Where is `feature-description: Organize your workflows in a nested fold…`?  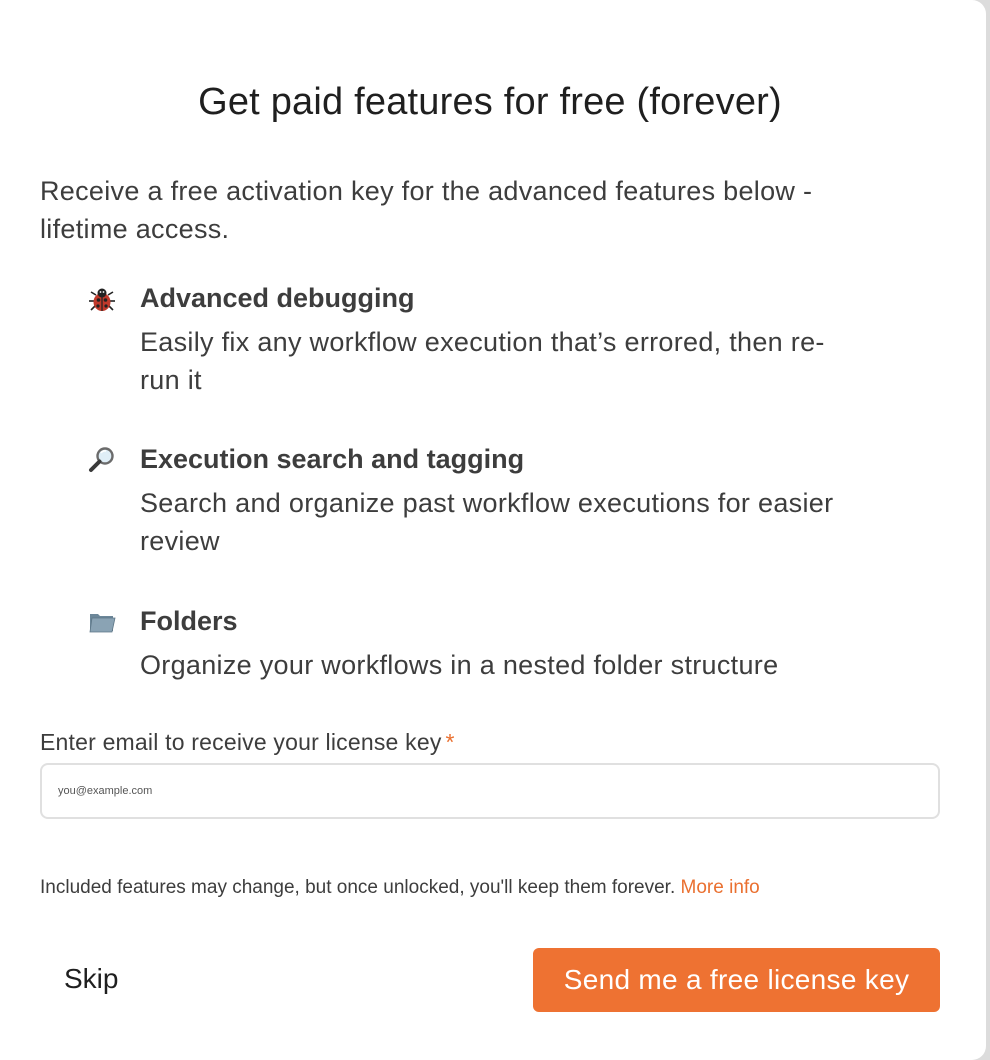
feature-description: Organize your workflows in a nested fold… is located at coordinates (459, 665).